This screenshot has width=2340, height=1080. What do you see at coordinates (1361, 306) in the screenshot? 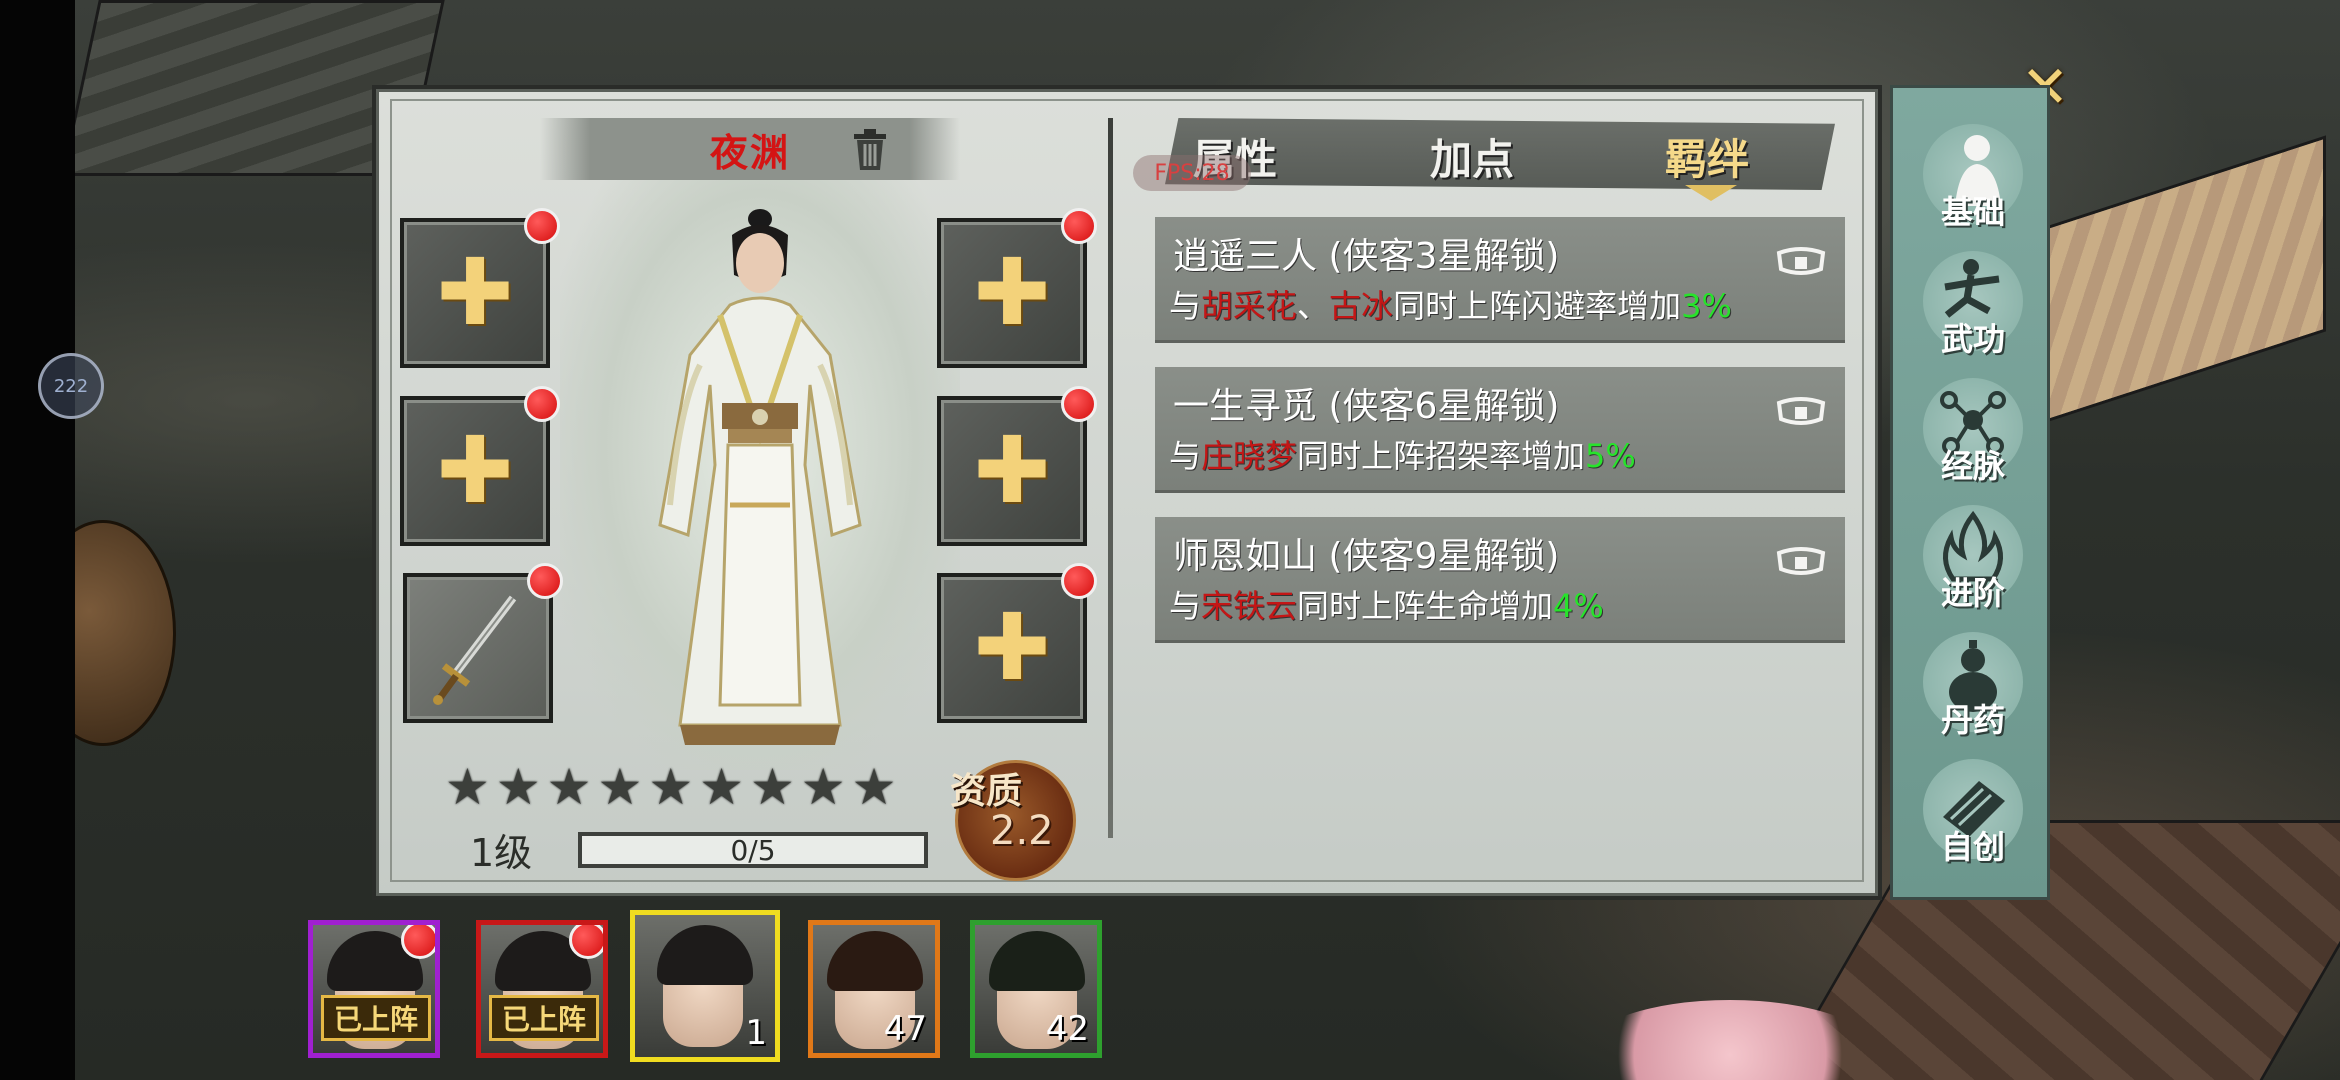
I see `bond-hero-name: 古冰` at bounding box center [1361, 306].